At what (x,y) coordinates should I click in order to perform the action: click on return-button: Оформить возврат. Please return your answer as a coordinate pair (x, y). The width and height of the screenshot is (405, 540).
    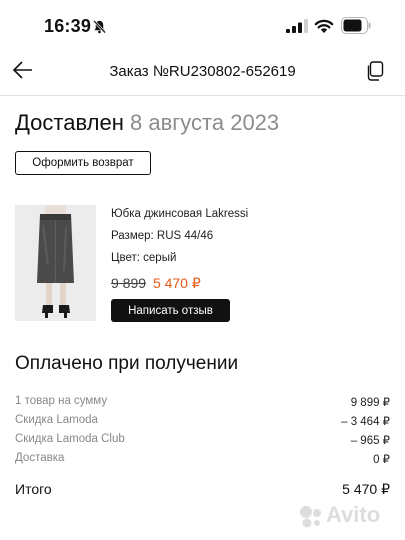
    Looking at the image, I should click on (83, 163).